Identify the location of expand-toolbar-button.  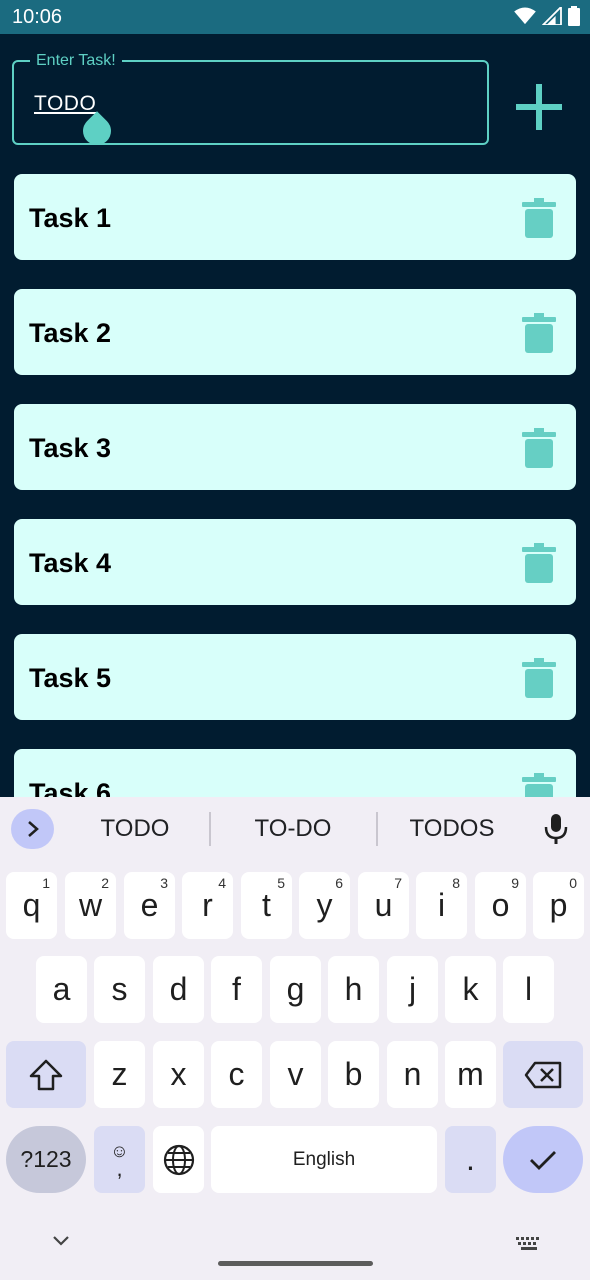
(32, 829).